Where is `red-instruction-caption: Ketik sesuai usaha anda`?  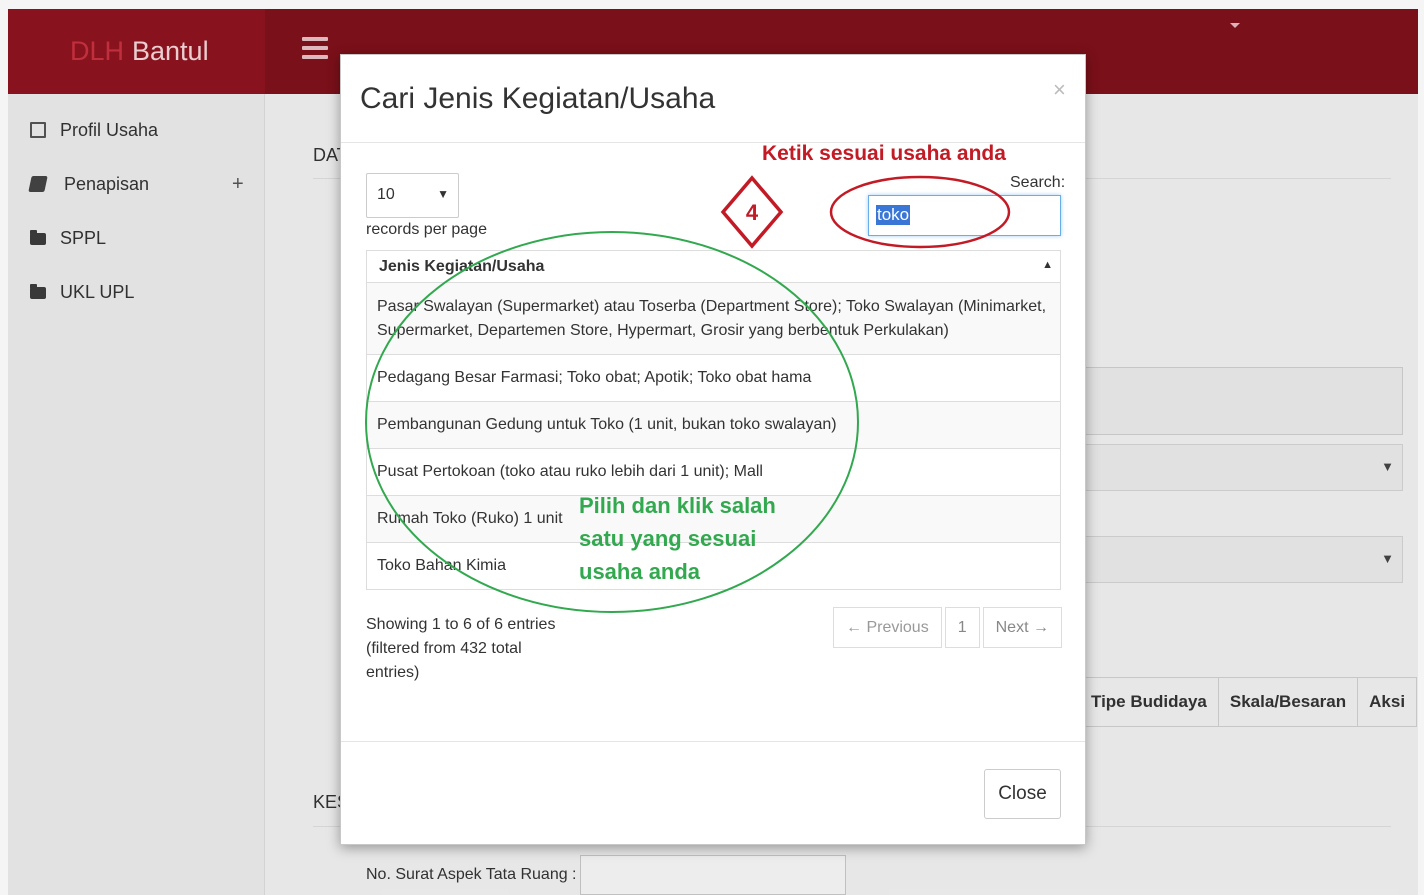
red-instruction-caption: Ketik sesuai usaha anda is located at coordinates (884, 153).